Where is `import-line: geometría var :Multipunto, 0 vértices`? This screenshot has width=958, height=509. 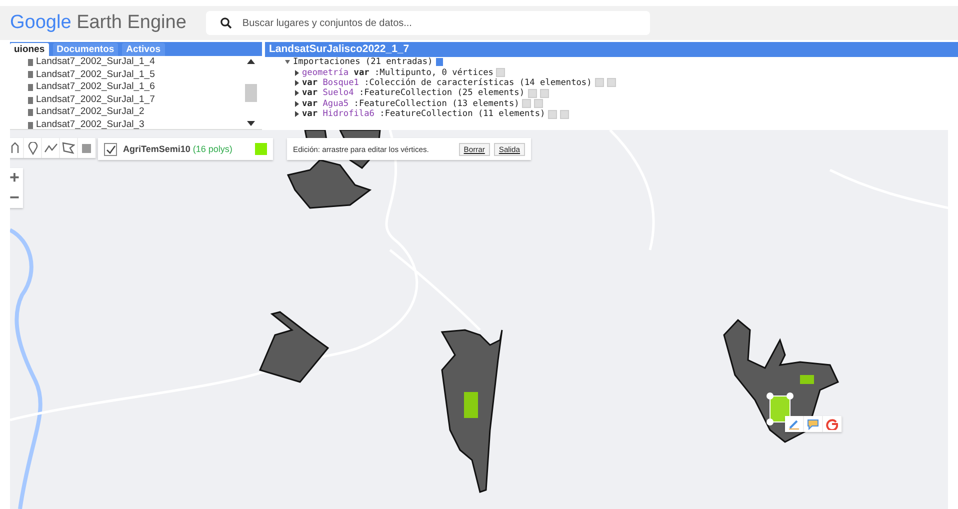
import-line: geometría var :Multipunto, 0 vértices is located at coordinates (398, 73).